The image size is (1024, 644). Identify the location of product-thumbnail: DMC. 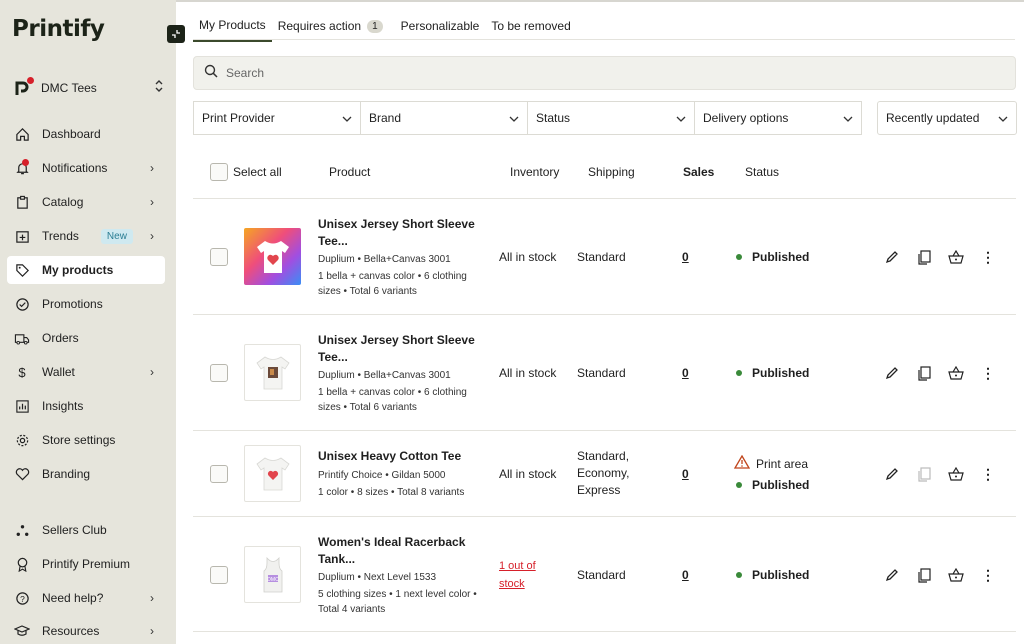
(272, 574).